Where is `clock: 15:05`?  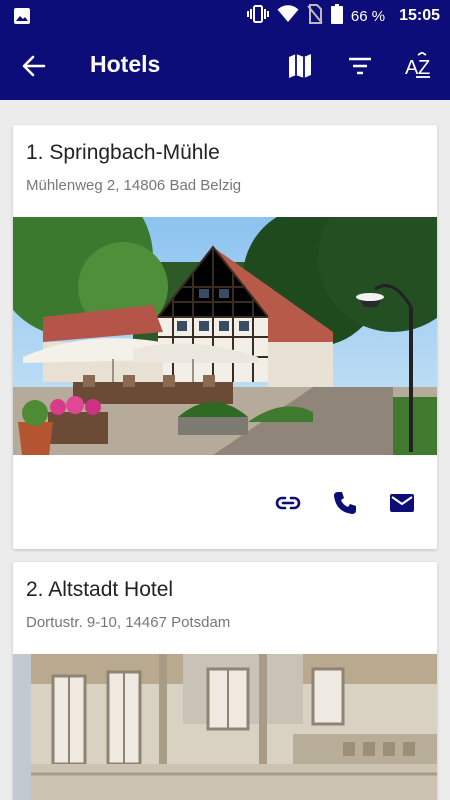 clock: 15:05 is located at coordinates (419, 15).